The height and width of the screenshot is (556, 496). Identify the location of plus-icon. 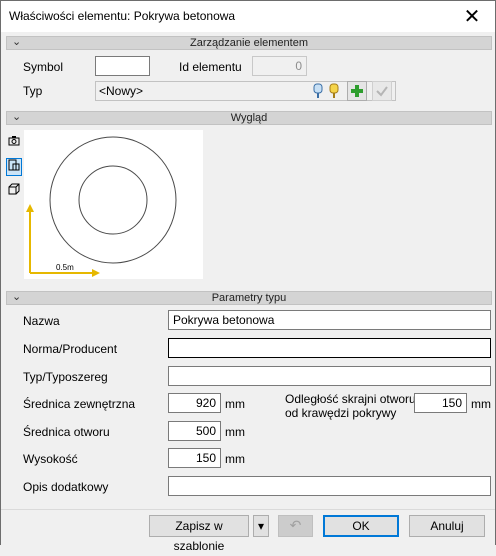
(357, 91).